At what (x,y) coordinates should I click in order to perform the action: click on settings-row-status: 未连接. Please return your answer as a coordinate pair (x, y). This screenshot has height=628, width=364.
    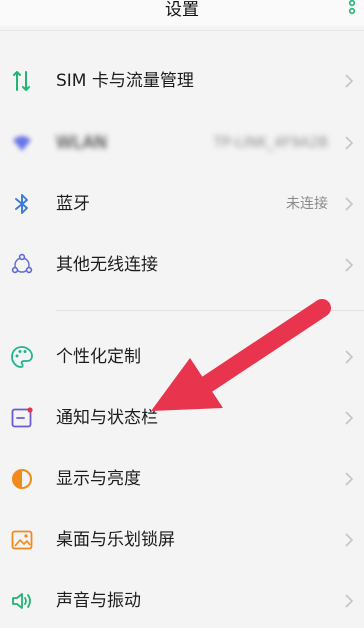
    Looking at the image, I should click on (307, 204).